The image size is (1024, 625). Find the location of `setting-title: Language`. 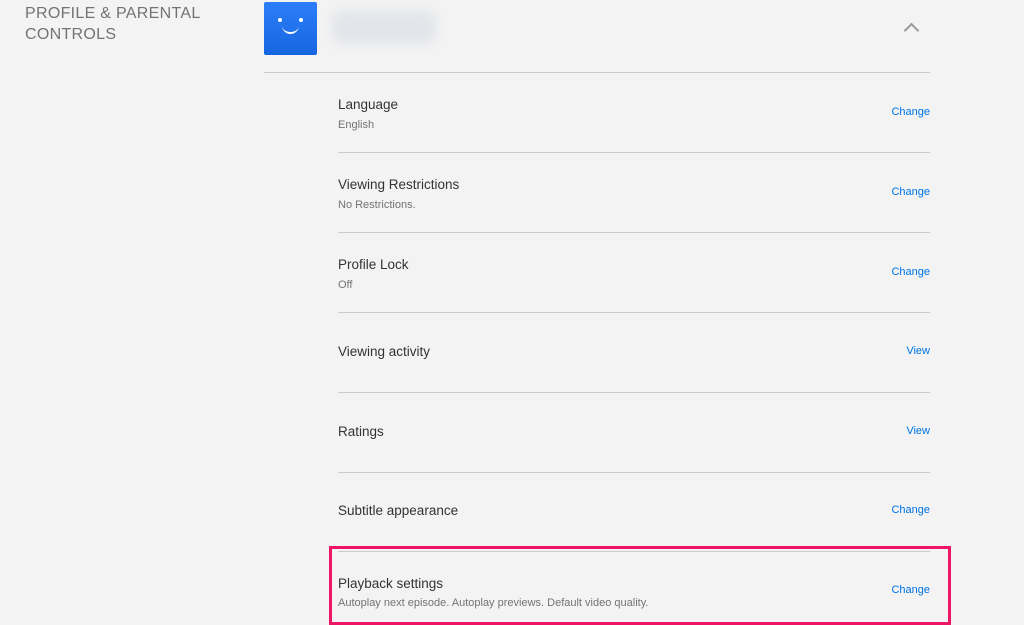

setting-title: Language is located at coordinates (368, 104).